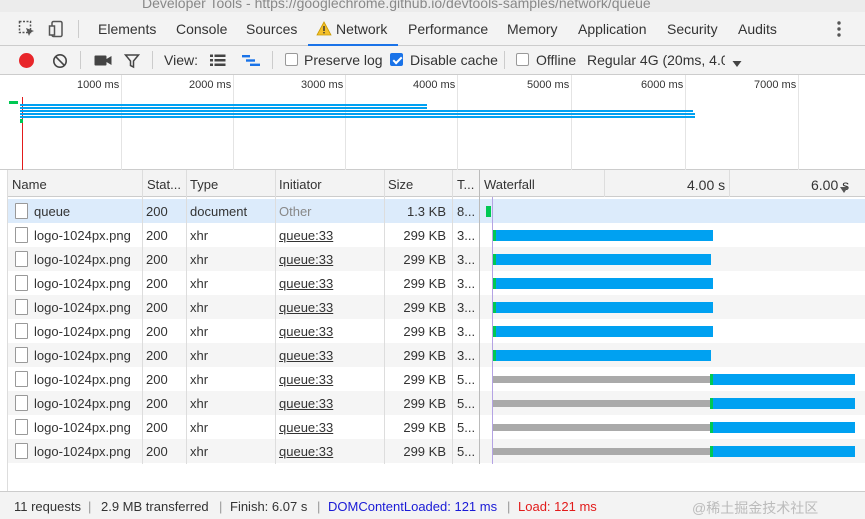 This screenshot has height=519, width=865. What do you see at coordinates (509, 184) in the screenshot?
I see `column-header-waterfall: Waterfall` at bounding box center [509, 184].